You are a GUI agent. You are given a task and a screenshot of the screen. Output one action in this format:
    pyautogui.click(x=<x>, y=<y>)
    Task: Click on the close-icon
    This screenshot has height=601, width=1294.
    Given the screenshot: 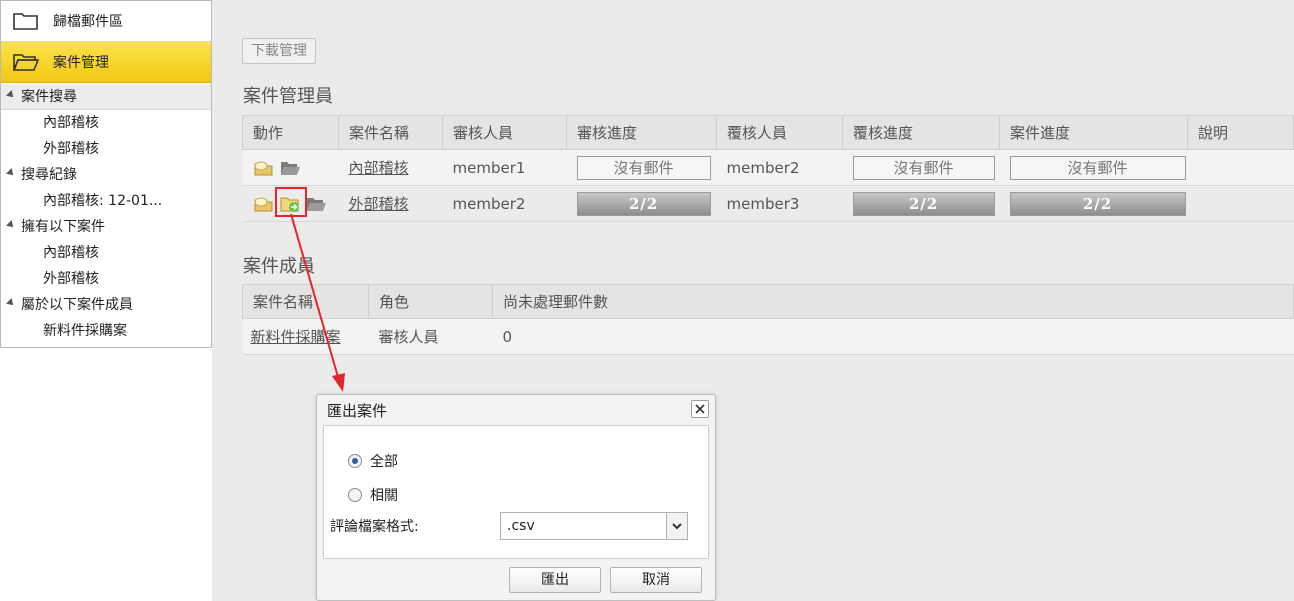 What is the action you would take?
    pyautogui.click(x=700, y=409)
    